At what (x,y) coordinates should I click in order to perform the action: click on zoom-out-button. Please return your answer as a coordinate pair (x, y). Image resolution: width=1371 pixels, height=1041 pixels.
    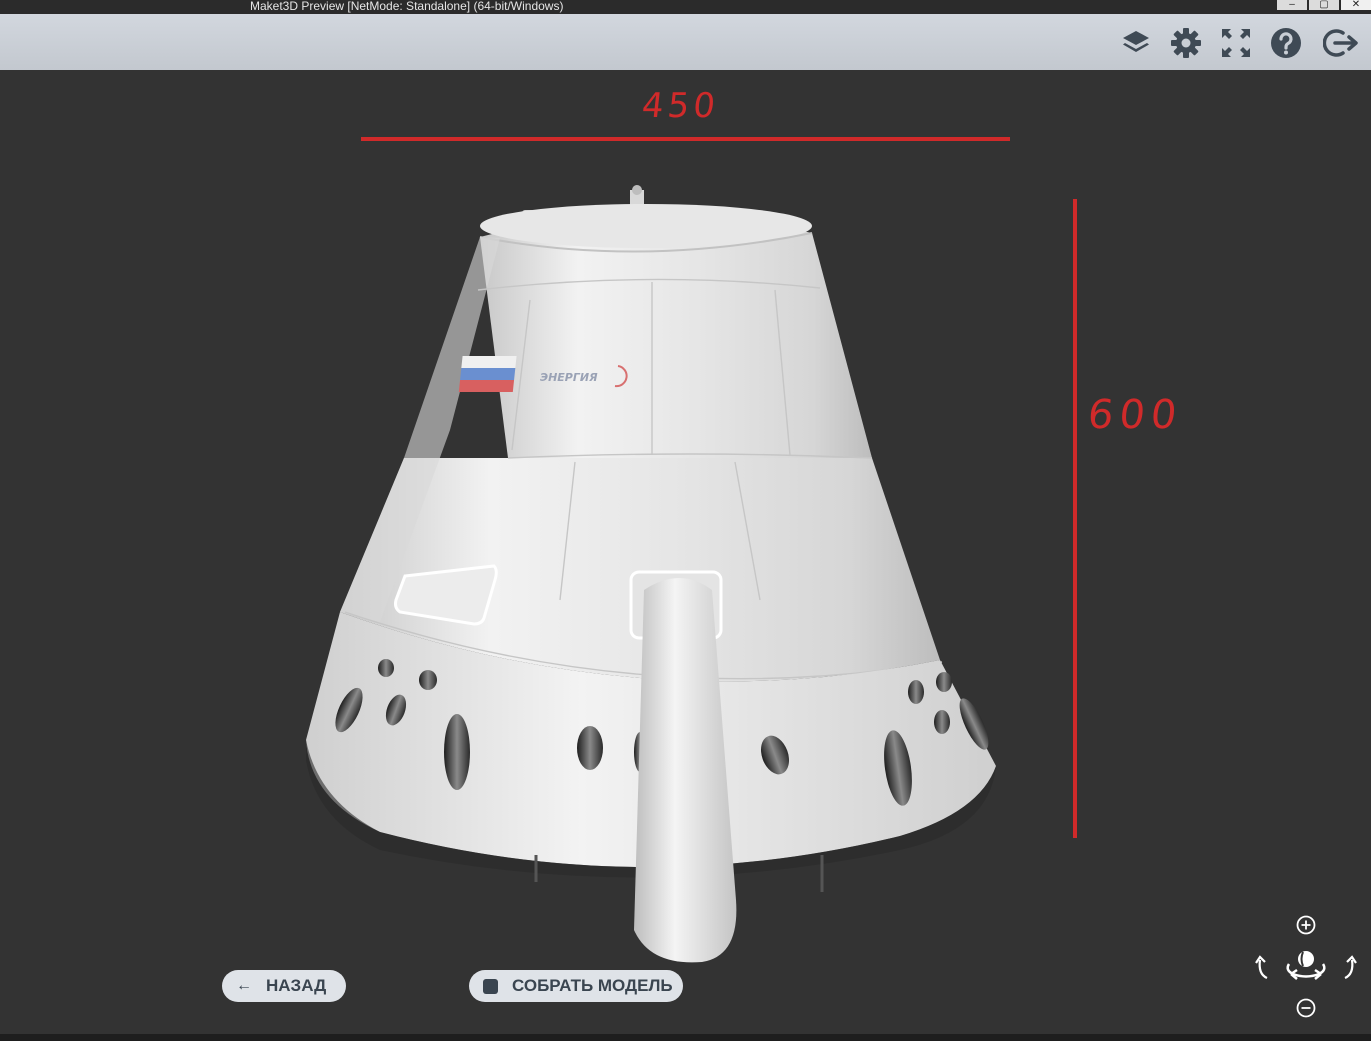
    Looking at the image, I should click on (1306, 1008).